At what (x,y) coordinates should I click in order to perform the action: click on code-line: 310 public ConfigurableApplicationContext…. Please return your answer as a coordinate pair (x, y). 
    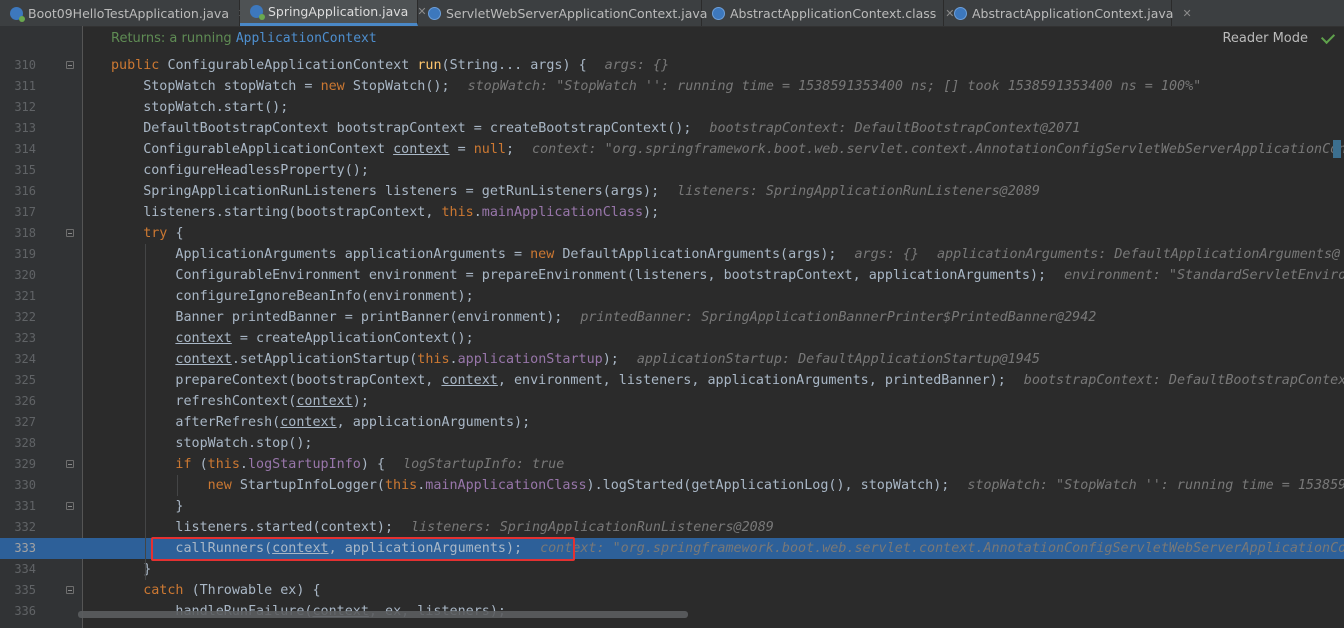
    Looking at the image, I should click on (672, 65).